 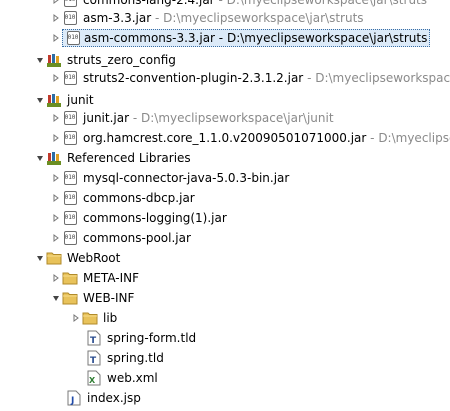 What do you see at coordinates (111, 278) in the screenshot?
I see `tree-item-label: META-INF` at bounding box center [111, 278].